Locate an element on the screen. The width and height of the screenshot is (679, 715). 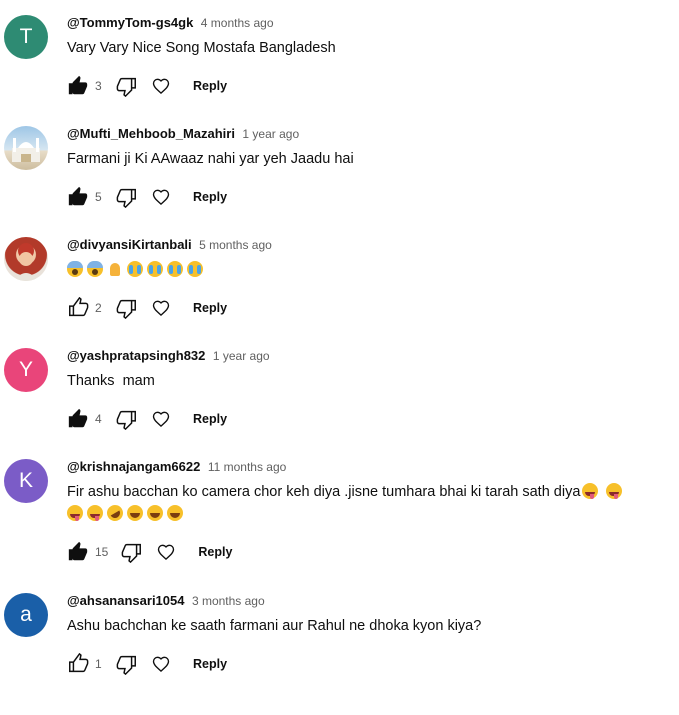
comment-author: @Mufti_Mehboob_Mazahiri is located at coordinates (151, 133).